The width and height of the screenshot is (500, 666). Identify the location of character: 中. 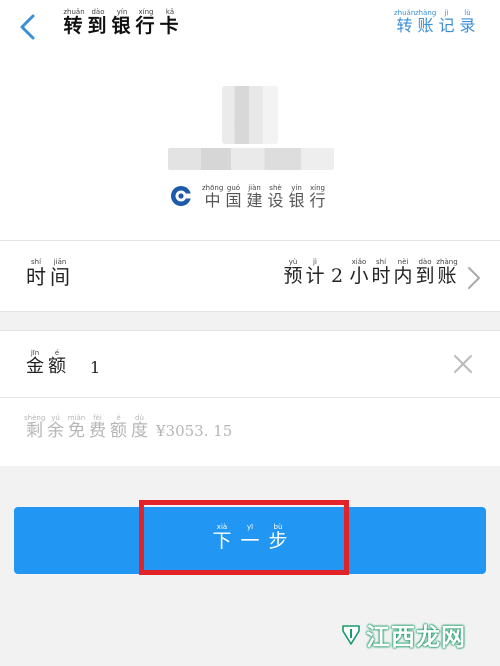
(212, 200).